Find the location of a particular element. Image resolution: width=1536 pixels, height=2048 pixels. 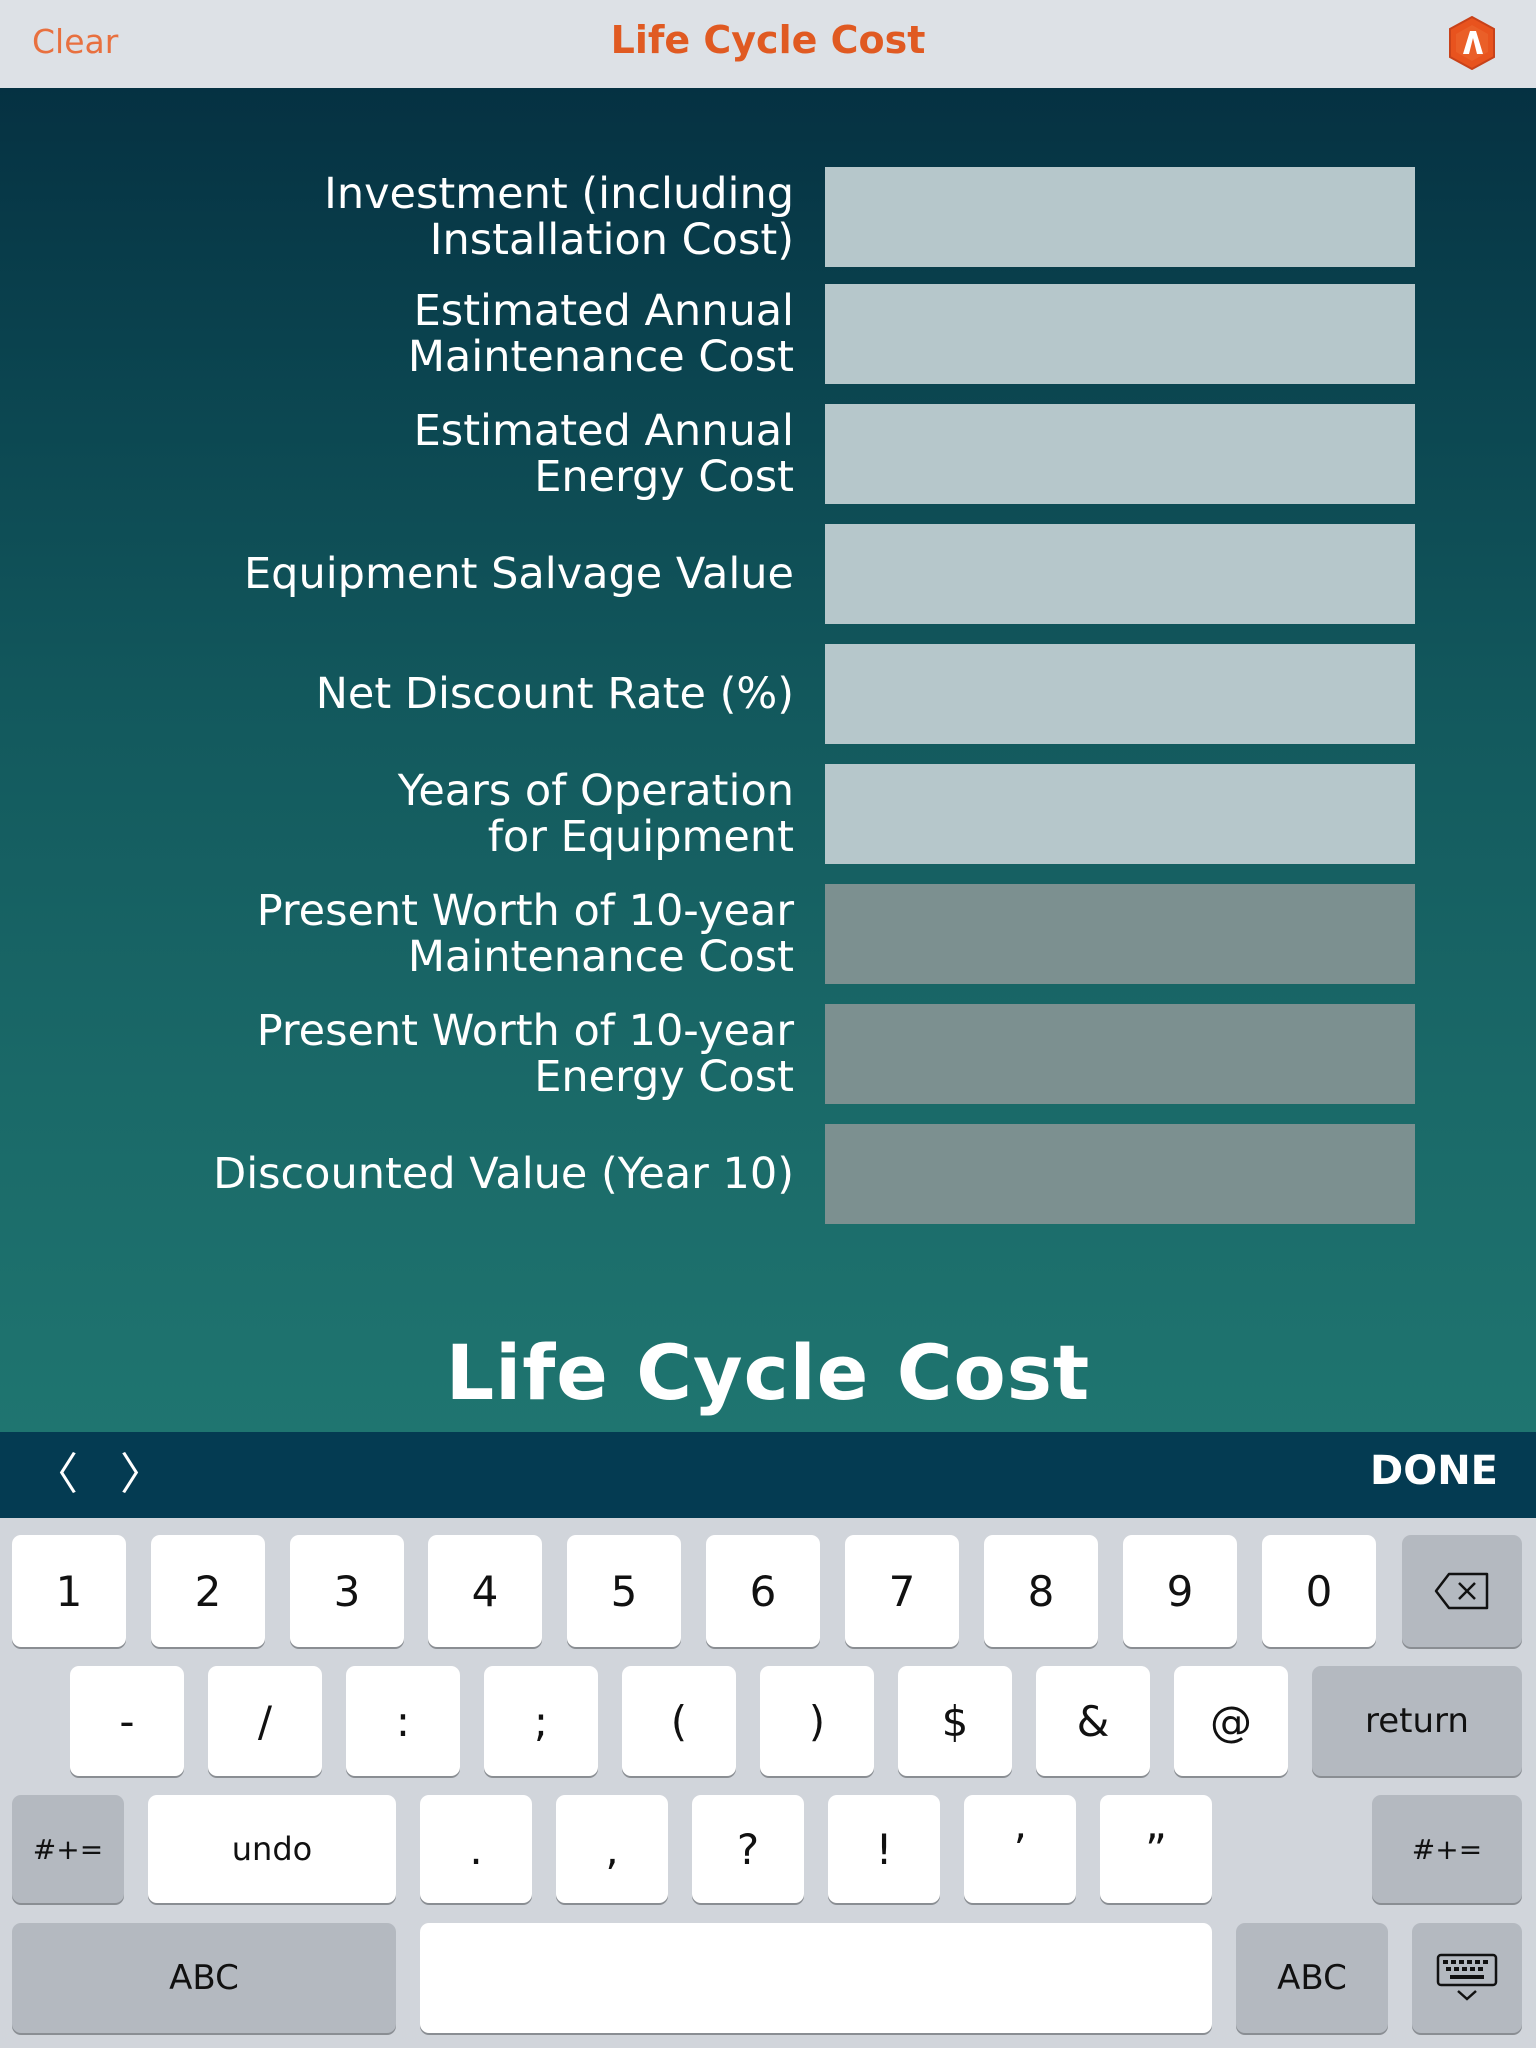

nav-title: Life Cycle Cost is located at coordinates (768, 40).